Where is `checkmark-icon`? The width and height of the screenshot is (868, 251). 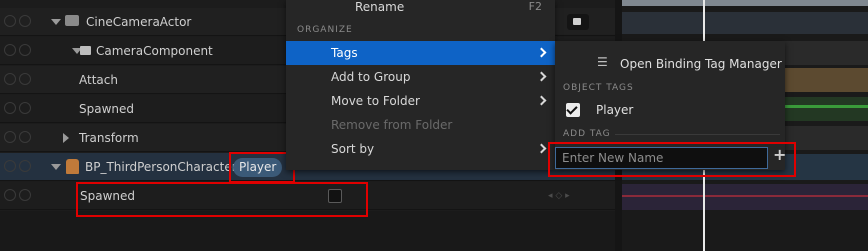
checkmark-icon is located at coordinates (572, 109).